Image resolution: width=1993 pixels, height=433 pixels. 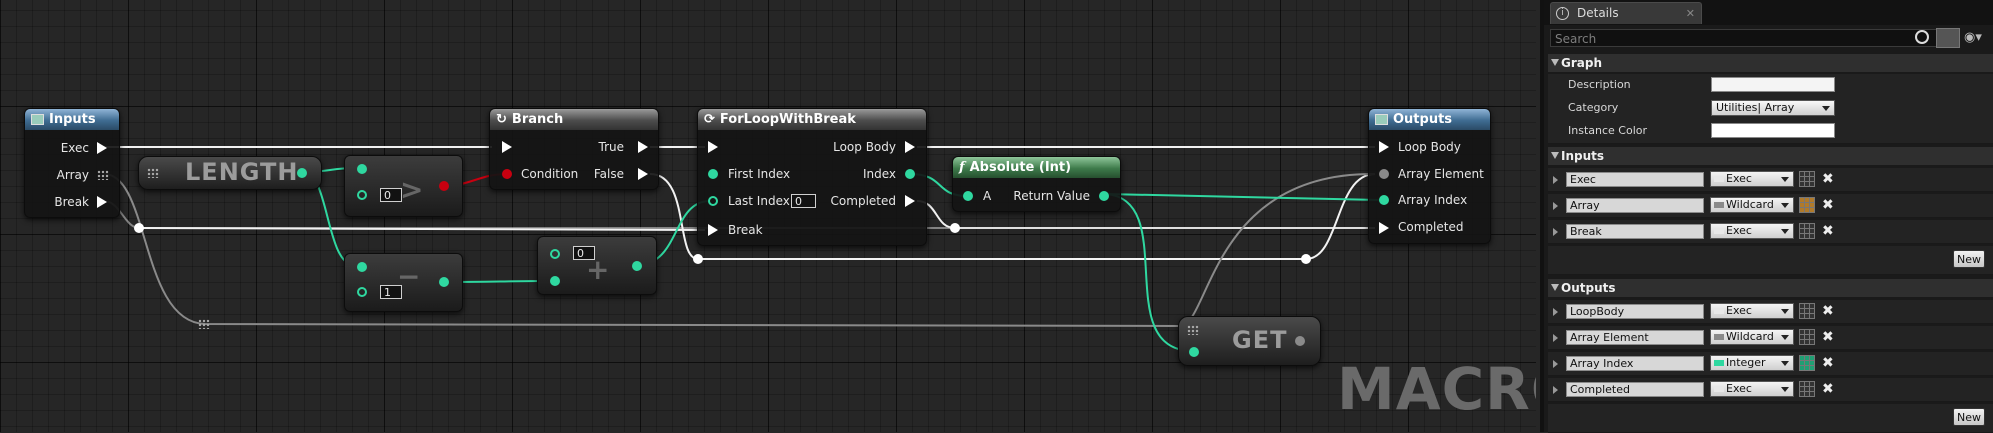 I want to click on greater-b-pin, so click(x=362, y=195).